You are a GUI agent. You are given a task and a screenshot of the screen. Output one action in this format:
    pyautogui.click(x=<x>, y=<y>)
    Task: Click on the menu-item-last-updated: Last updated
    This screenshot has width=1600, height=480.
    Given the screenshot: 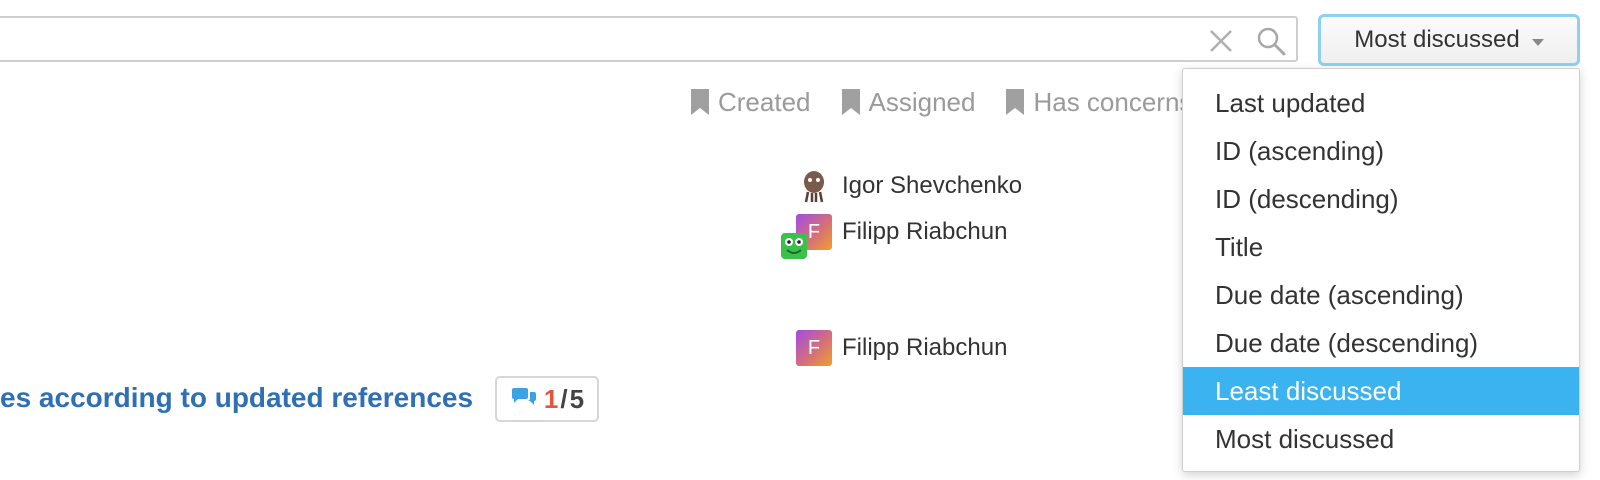 What is the action you would take?
    pyautogui.click(x=1381, y=103)
    